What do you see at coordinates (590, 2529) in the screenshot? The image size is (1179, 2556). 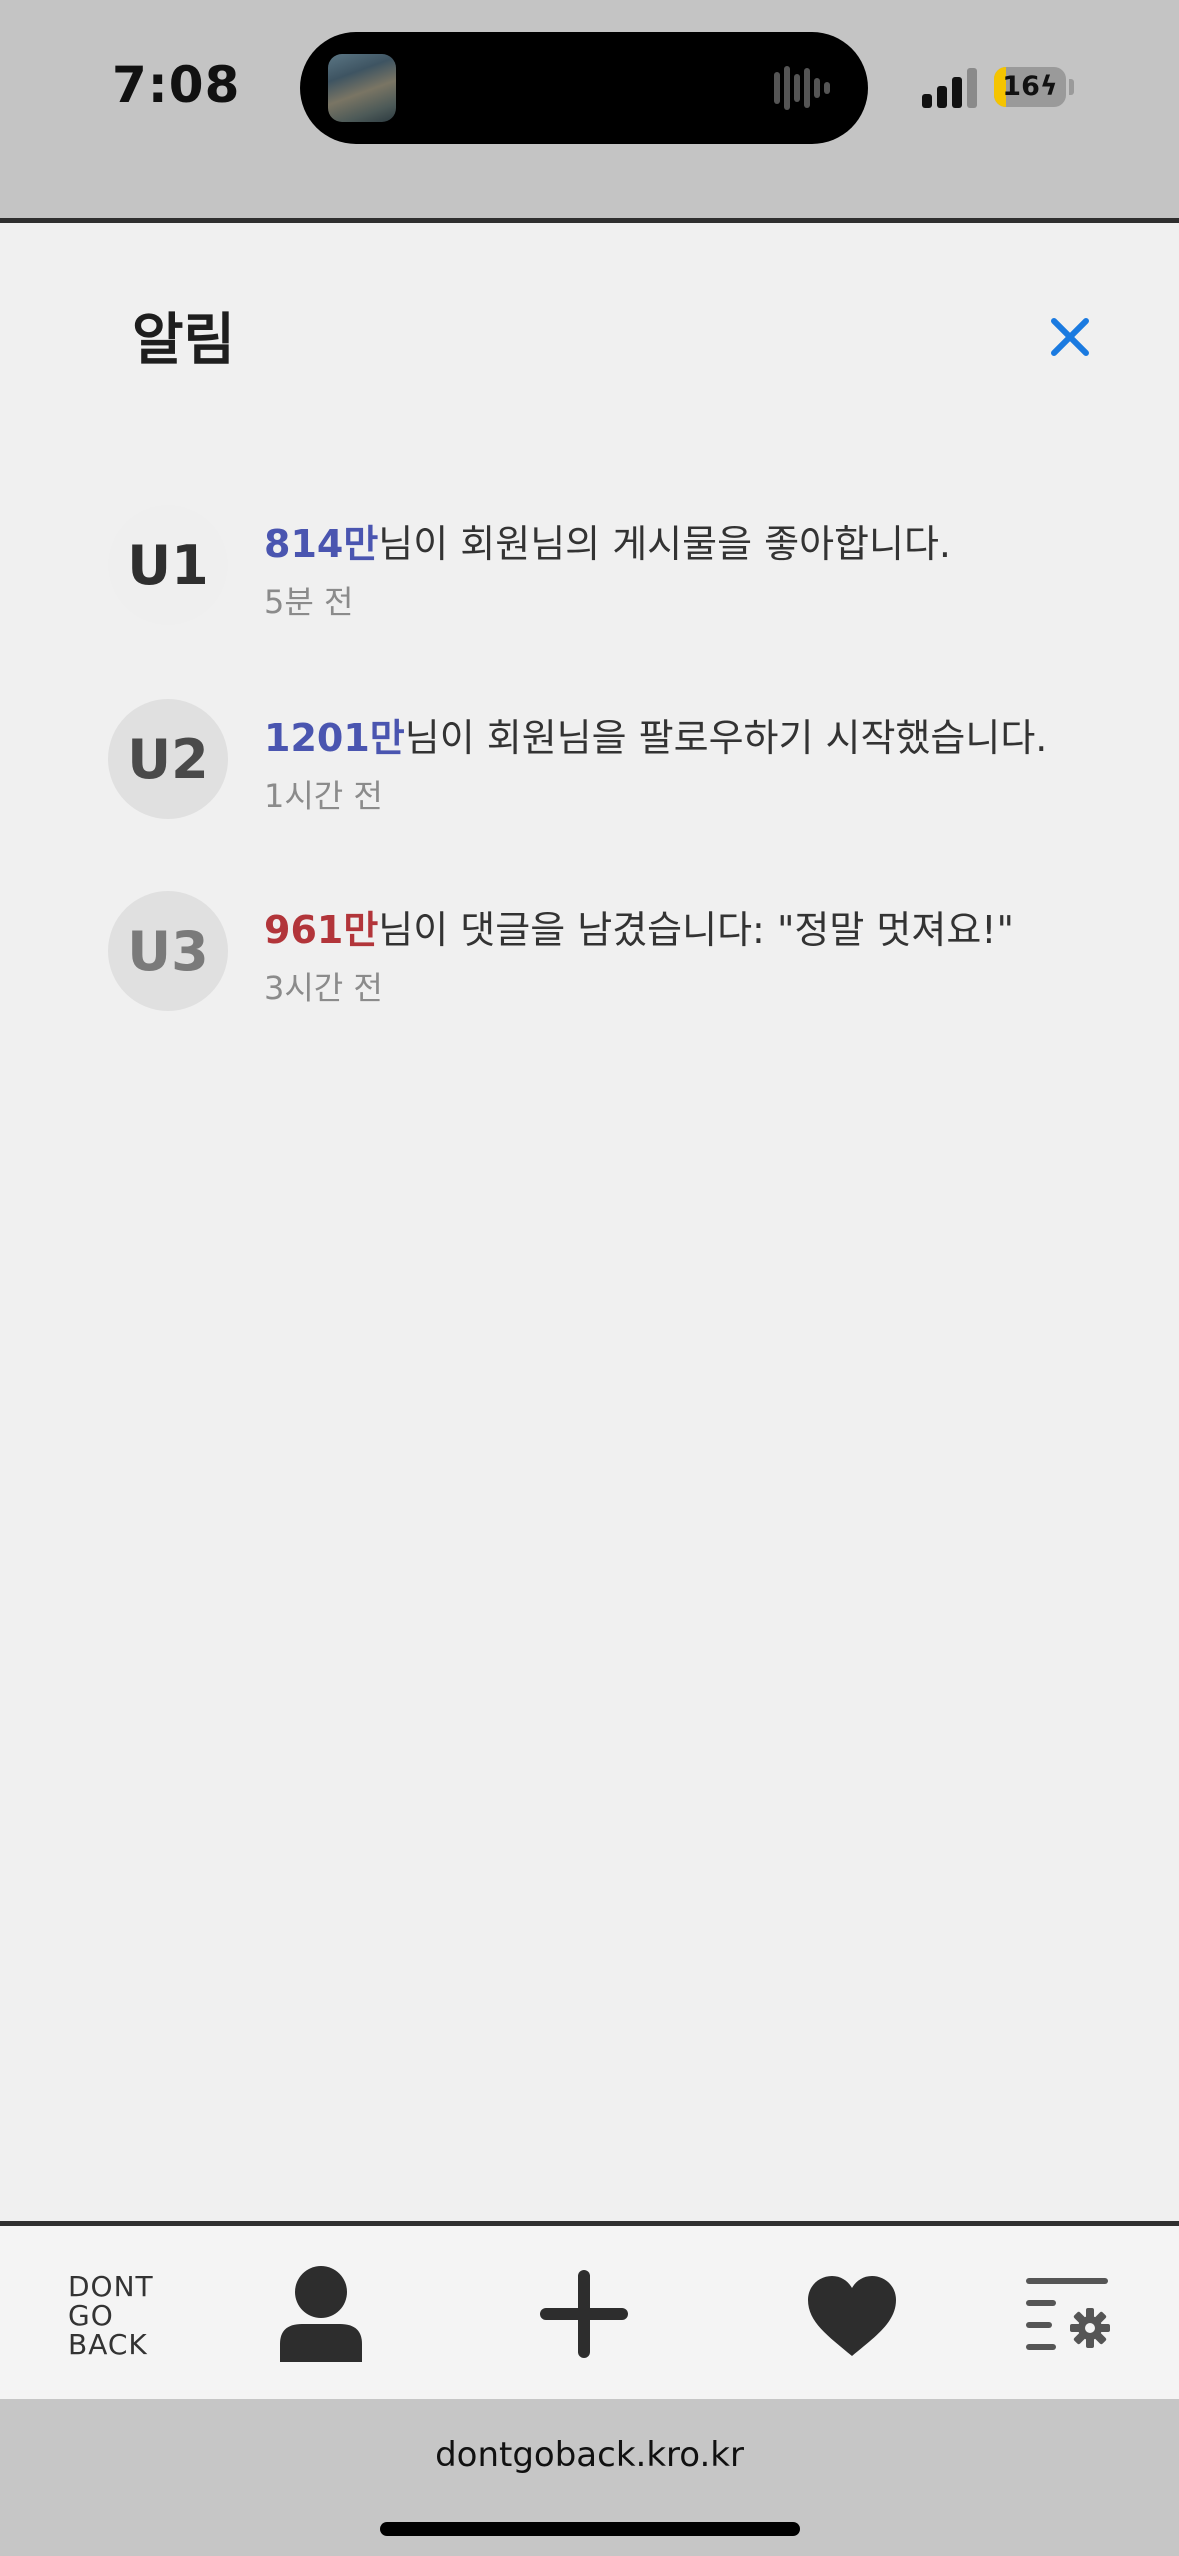 I see `home-indicator` at bounding box center [590, 2529].